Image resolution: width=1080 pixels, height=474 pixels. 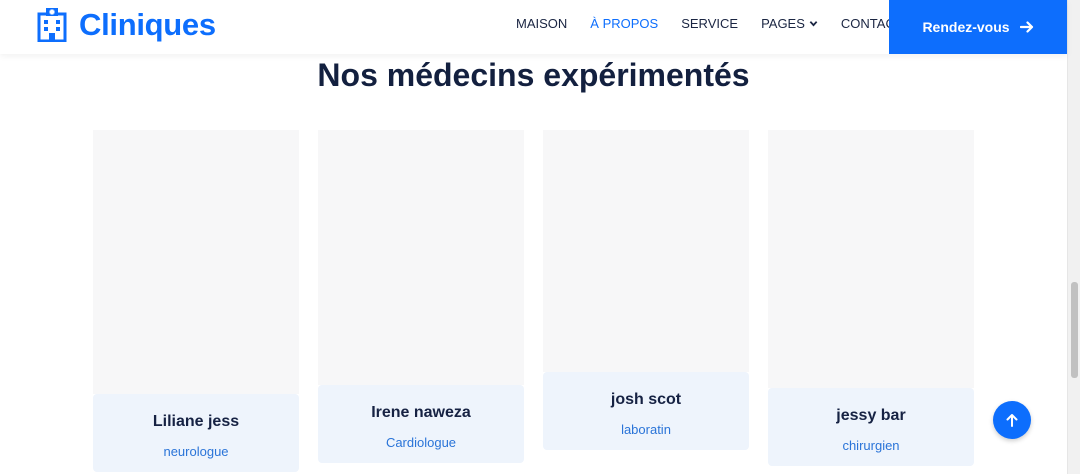 What do you see at coordinates (421, 424) in the screenshot?
I see `doctor-info: Irene naweza Cardiologue` at bounding box center [421, 424].